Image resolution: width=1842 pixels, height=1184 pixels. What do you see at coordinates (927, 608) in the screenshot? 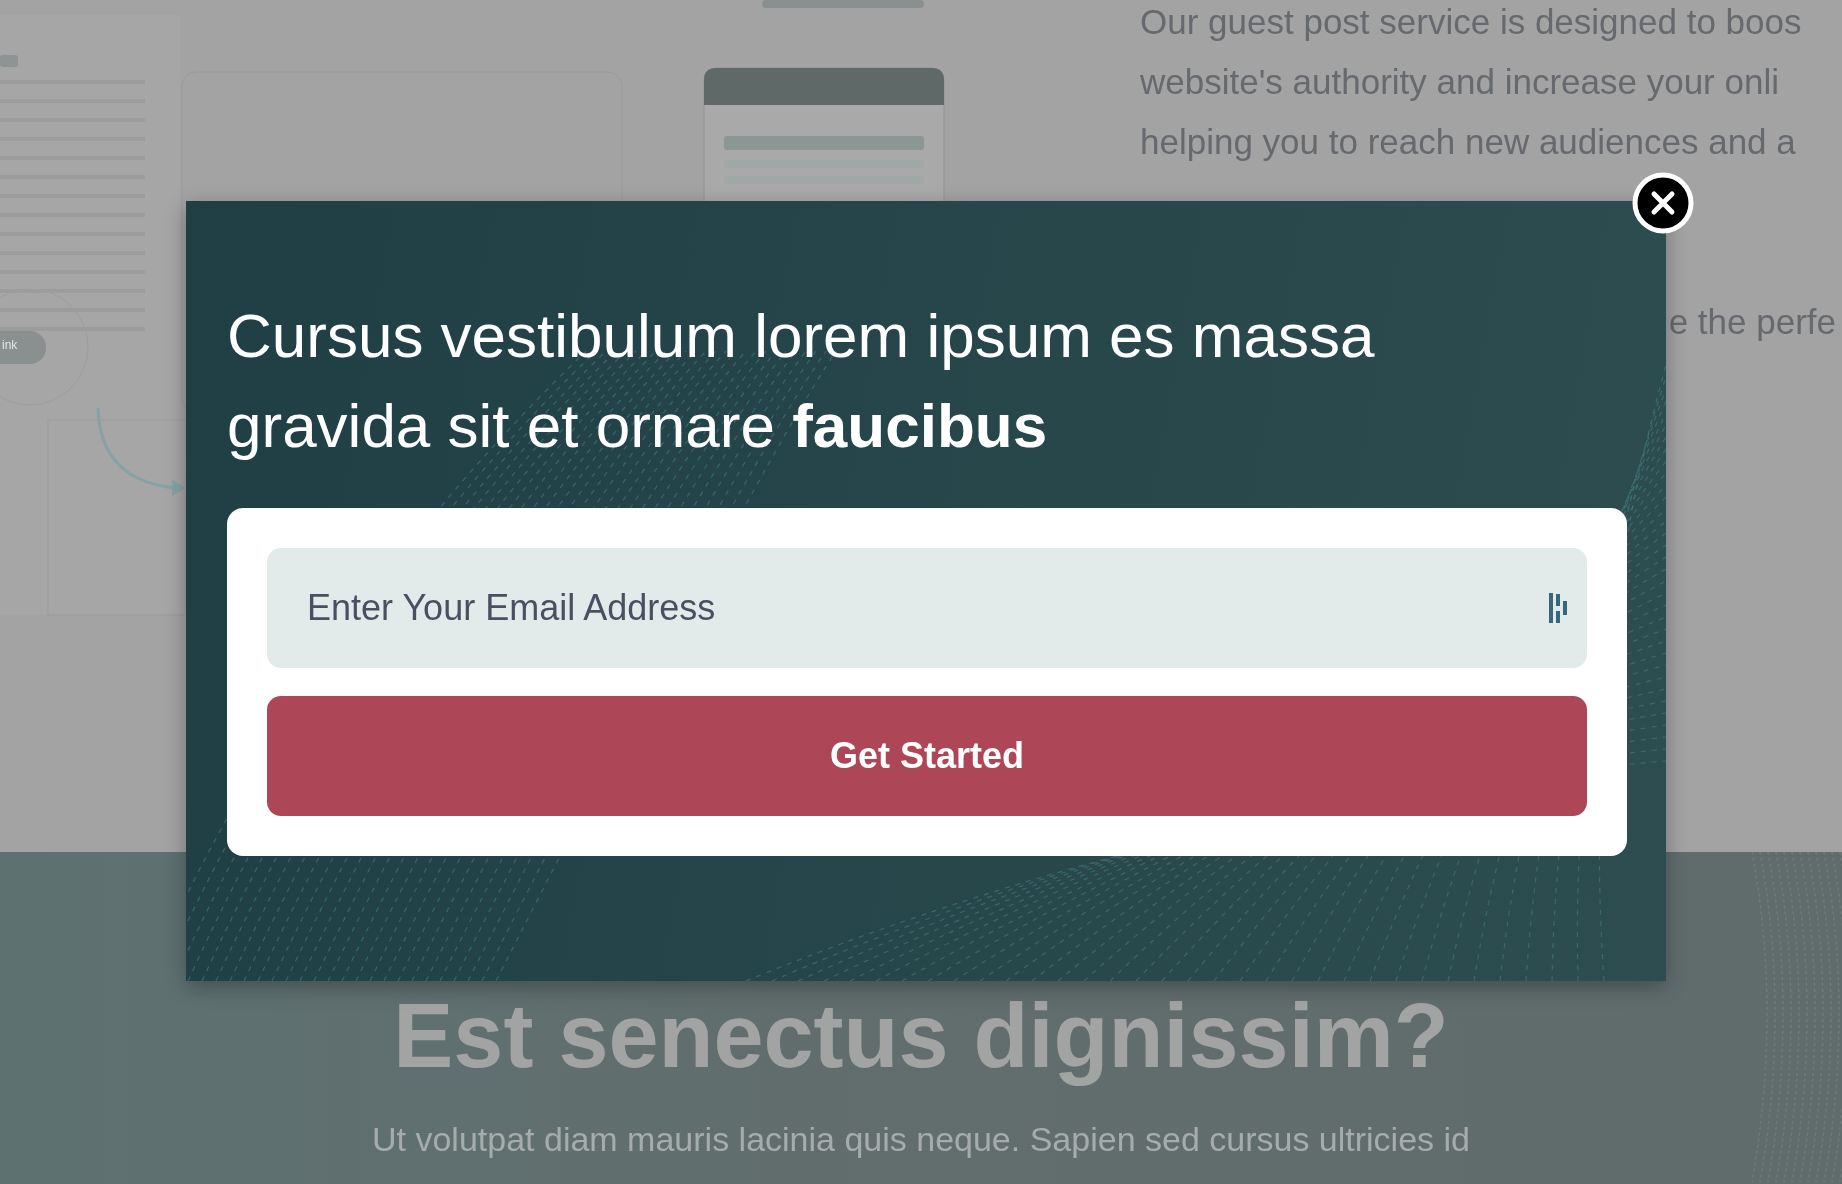
I see `email-field: Enter Your Email Address` at bounding box center [927, 608].